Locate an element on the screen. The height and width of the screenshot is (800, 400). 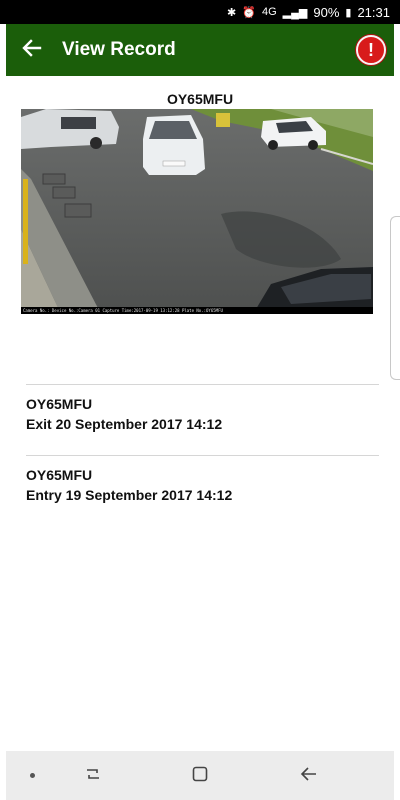
back-button is located at coordinates (32, 50).